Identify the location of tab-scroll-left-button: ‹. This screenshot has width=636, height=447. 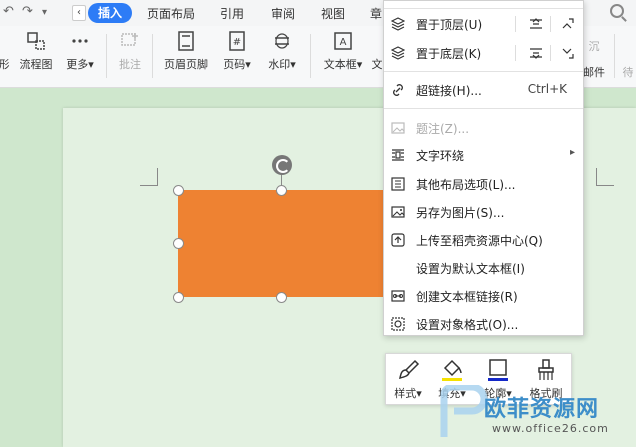
(79, 13).